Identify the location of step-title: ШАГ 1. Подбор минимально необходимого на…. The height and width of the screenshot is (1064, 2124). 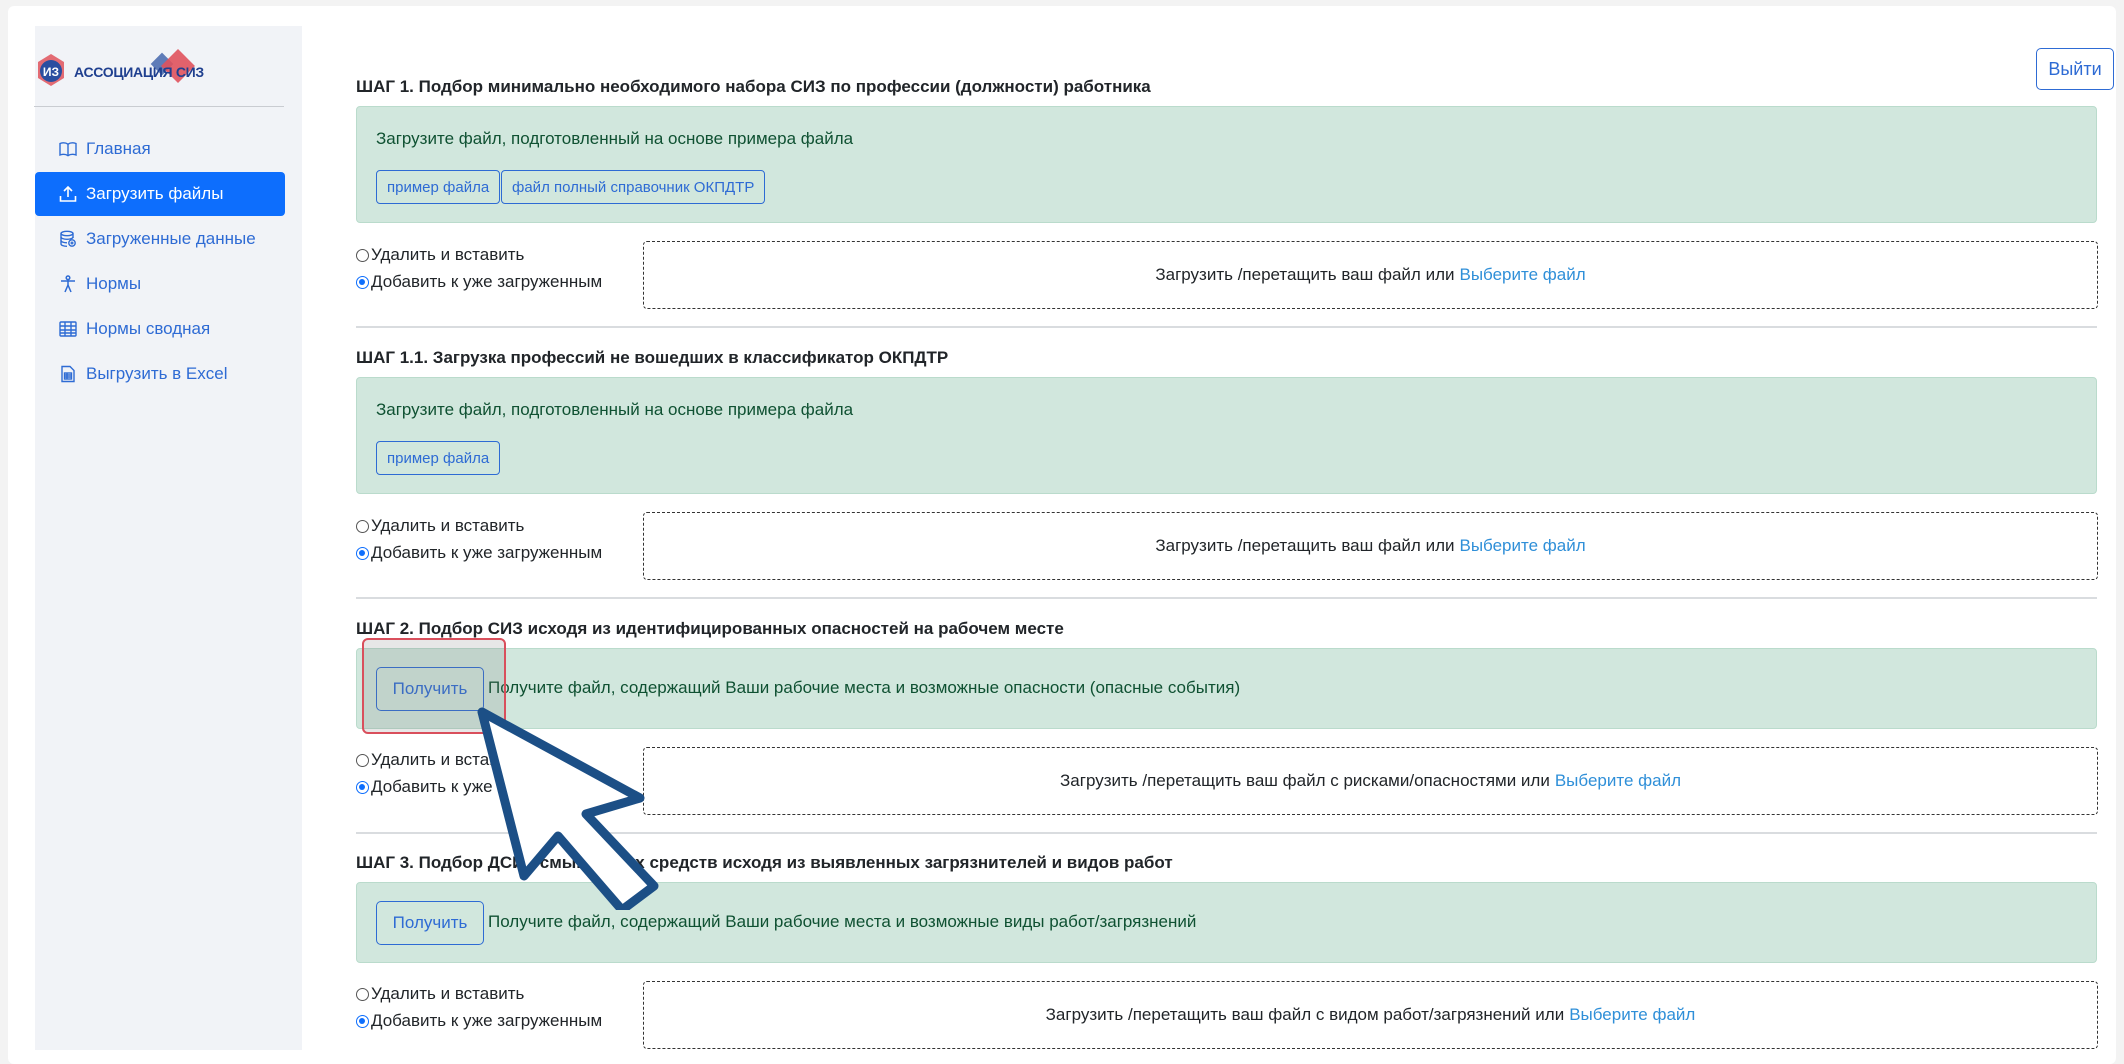
(753, 86).